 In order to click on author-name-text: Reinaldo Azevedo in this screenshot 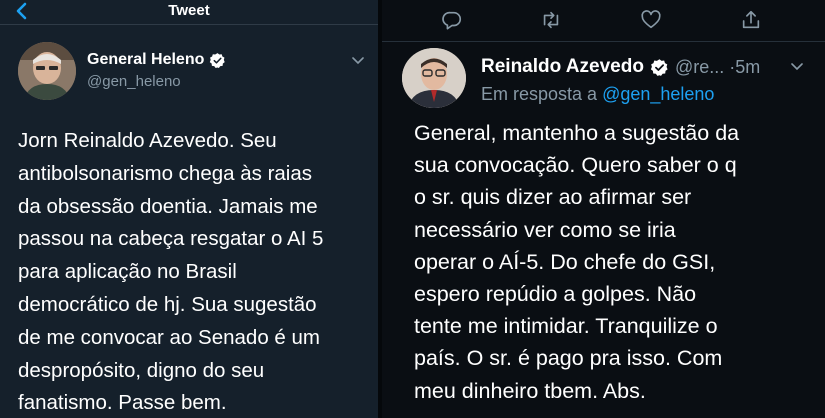, I will do `click(562, 66)`.